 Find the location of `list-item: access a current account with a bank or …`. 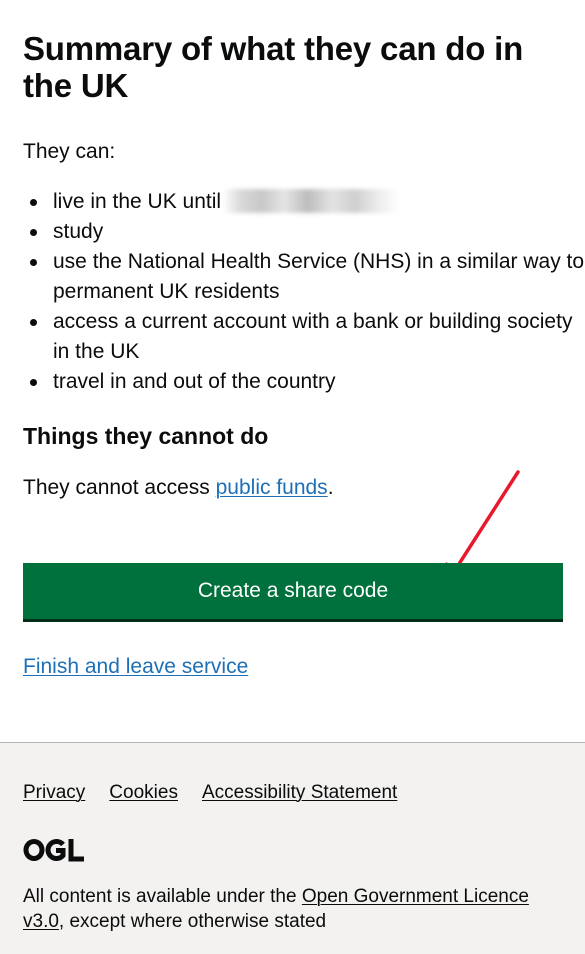

list-item: access a current account with a bank or … is located at coordinates (307, 337).